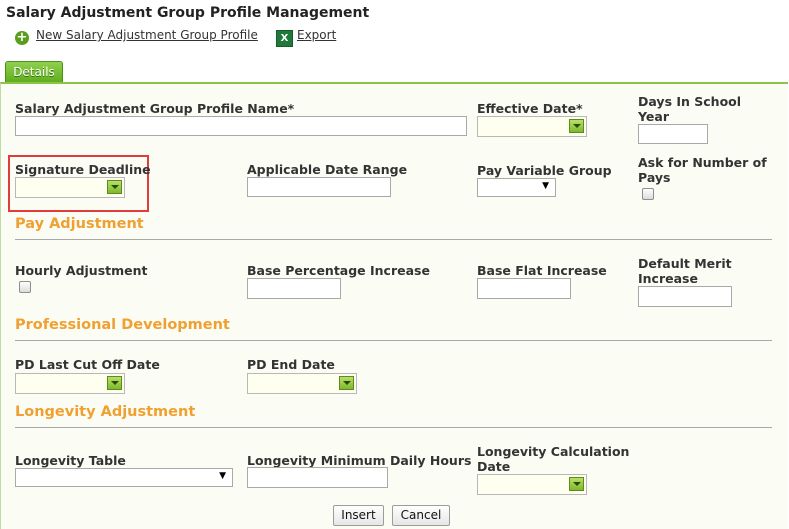  Describe the element at coordinates (25, 287) in the screenshot. I see `hourly-adjustment-checkbox` at that location.